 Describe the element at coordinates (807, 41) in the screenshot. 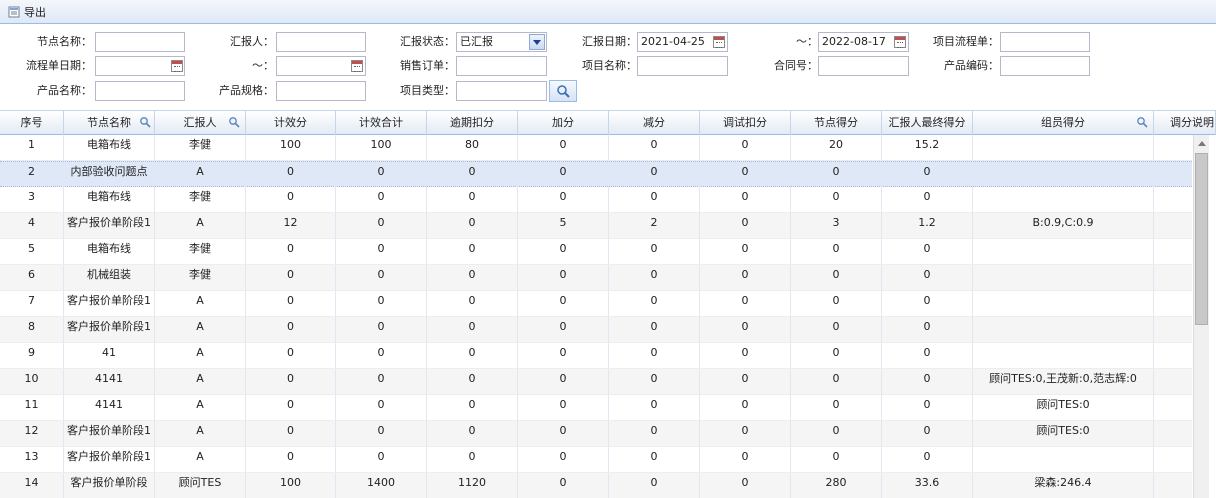

I see `report-date-range-sep: ～：` at that location.